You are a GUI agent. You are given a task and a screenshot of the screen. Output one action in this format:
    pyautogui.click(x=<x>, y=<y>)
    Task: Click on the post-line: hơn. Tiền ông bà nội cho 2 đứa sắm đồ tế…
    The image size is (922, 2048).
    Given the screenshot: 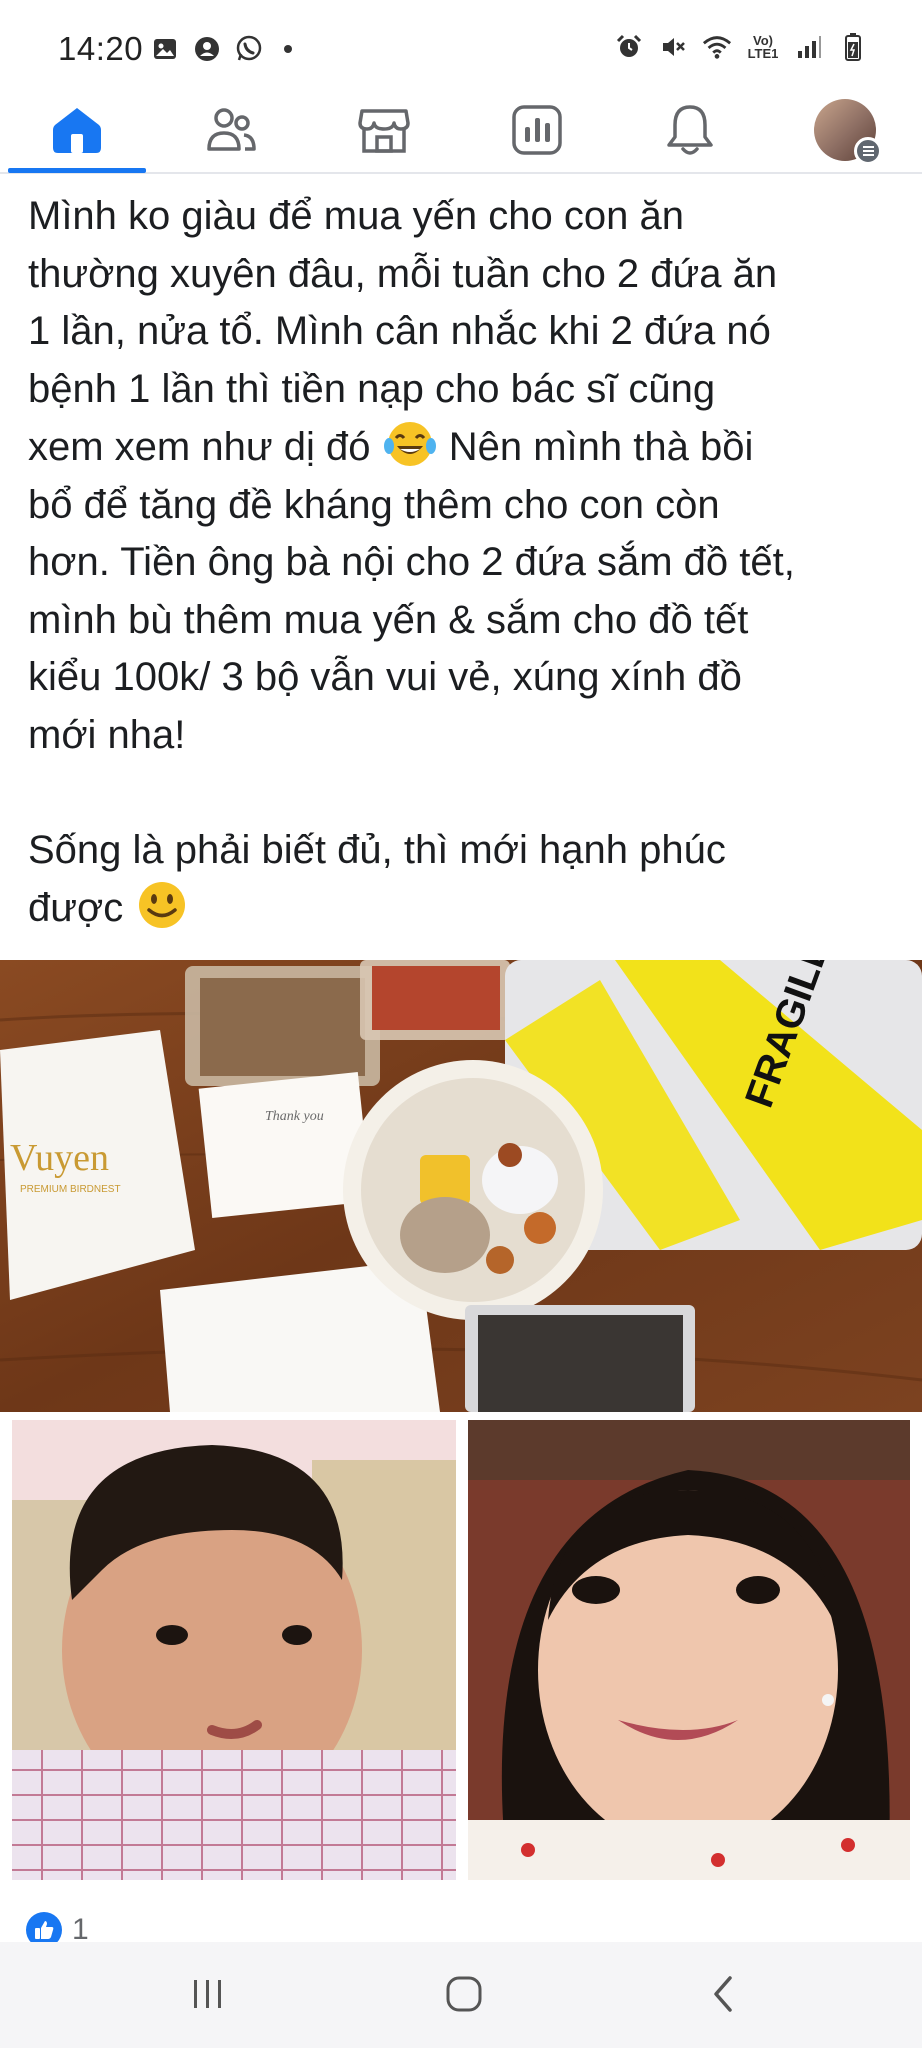 What is the action you would take?
    pyautogui.click(x=411, y=562)
    